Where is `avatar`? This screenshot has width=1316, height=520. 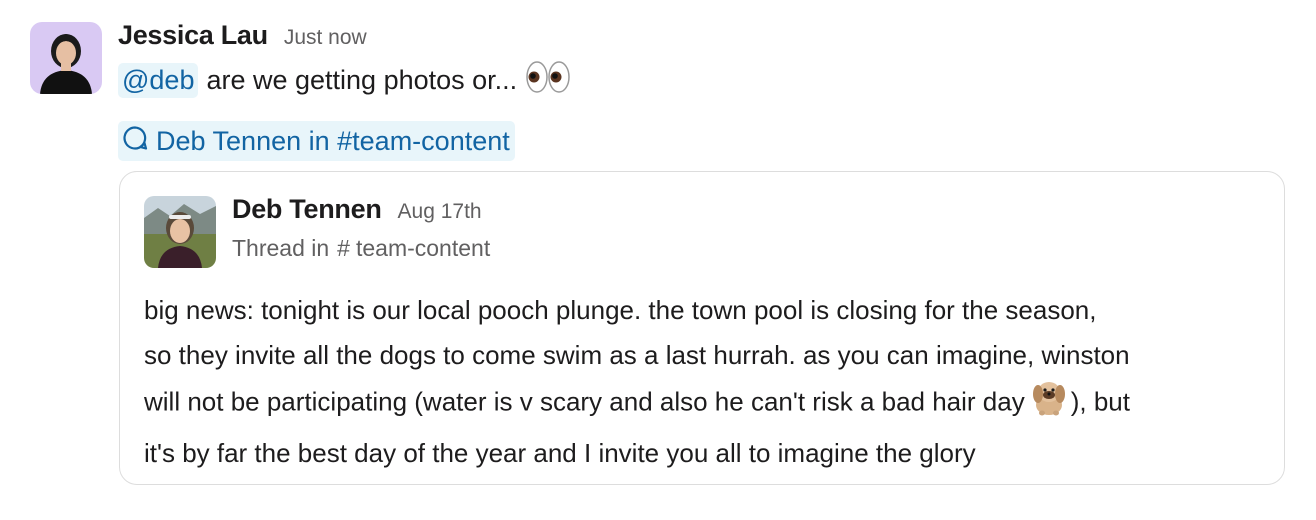 avatar is located at coordinates (66, 58).